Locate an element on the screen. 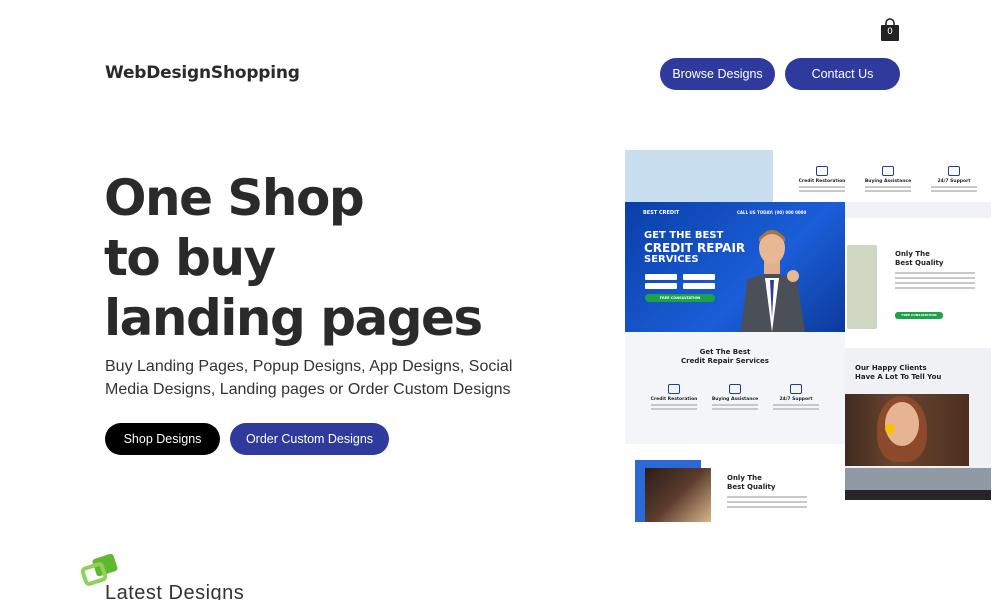 The image size is (1000, 600). preview-testimonials-heading: Our Happy Clients Have A Lot To Tell You is located at coordinates (898, 373).